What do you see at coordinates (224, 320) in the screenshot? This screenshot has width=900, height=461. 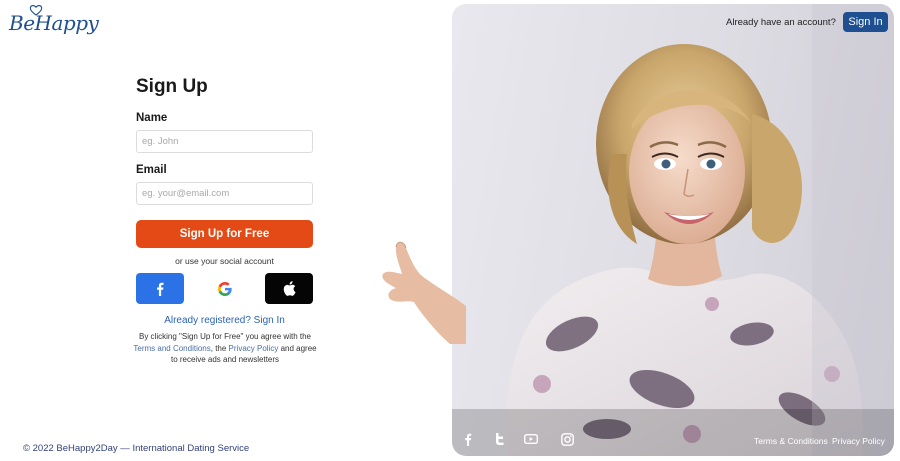 I see `already-registered-link: Already registered? Sign In` at bounding box center [224, 320].